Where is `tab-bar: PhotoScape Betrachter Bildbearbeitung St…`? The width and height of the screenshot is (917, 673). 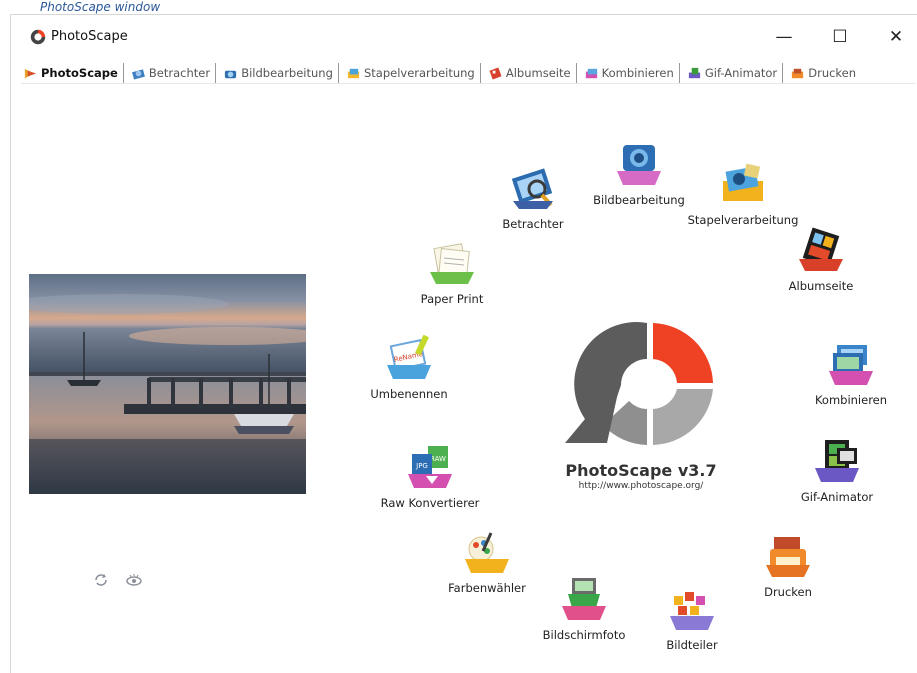 tab-bar: PhotoScape Betrachter Bildbearbeitung St… is located at coordinates (468, 73).